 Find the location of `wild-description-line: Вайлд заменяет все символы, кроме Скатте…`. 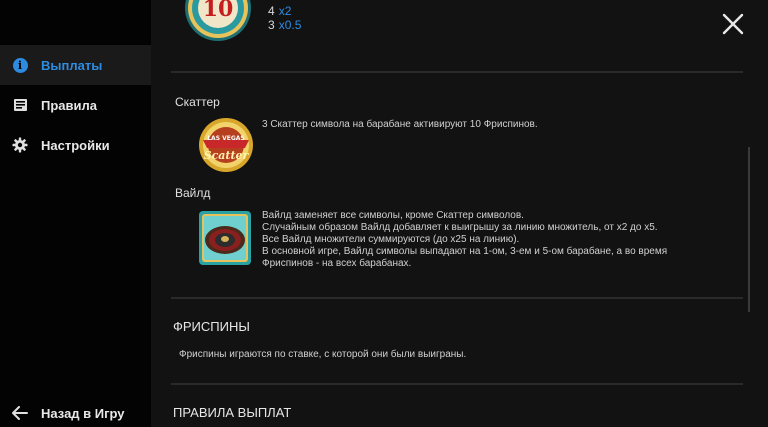

wild-description-line: Вайлд заменяет все символы, кроме Скатте… is located at coordinates (393, 215).